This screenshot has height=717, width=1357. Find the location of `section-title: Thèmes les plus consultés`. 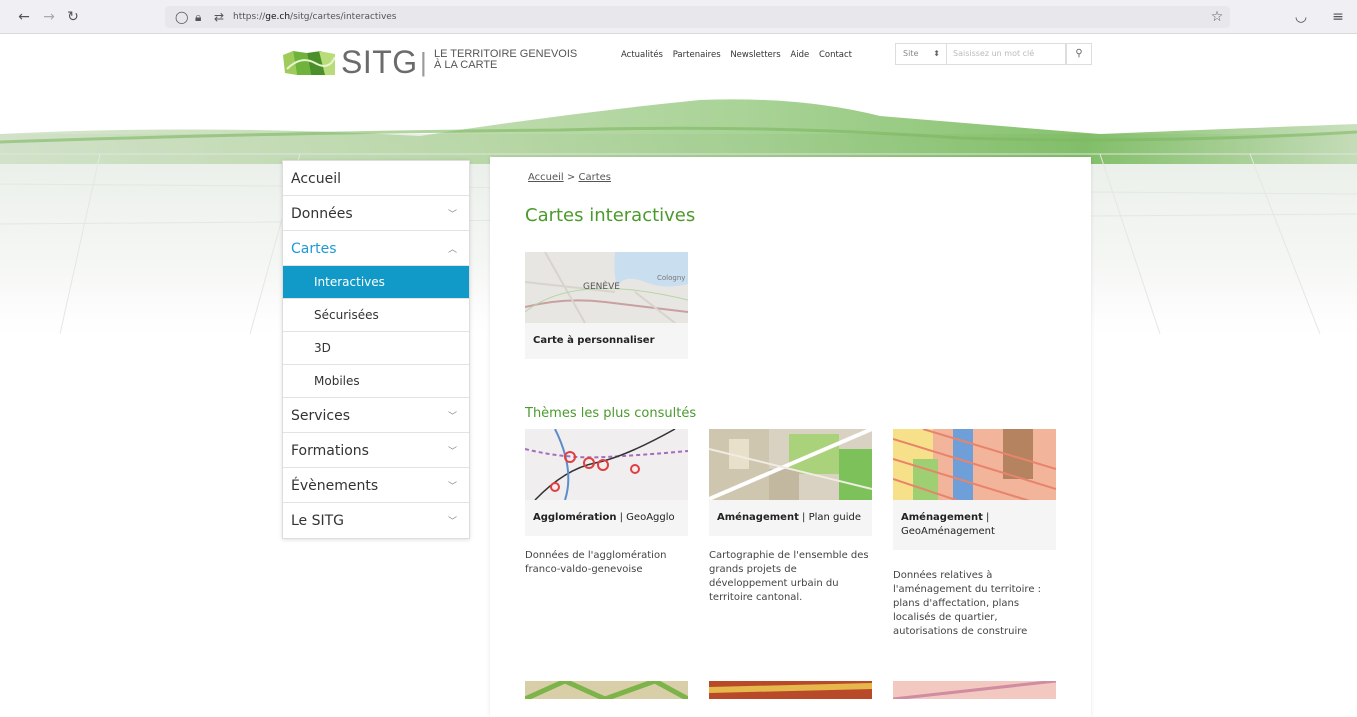

section-title: Thèmes les plus consultés is located at coordinates (611, 413).